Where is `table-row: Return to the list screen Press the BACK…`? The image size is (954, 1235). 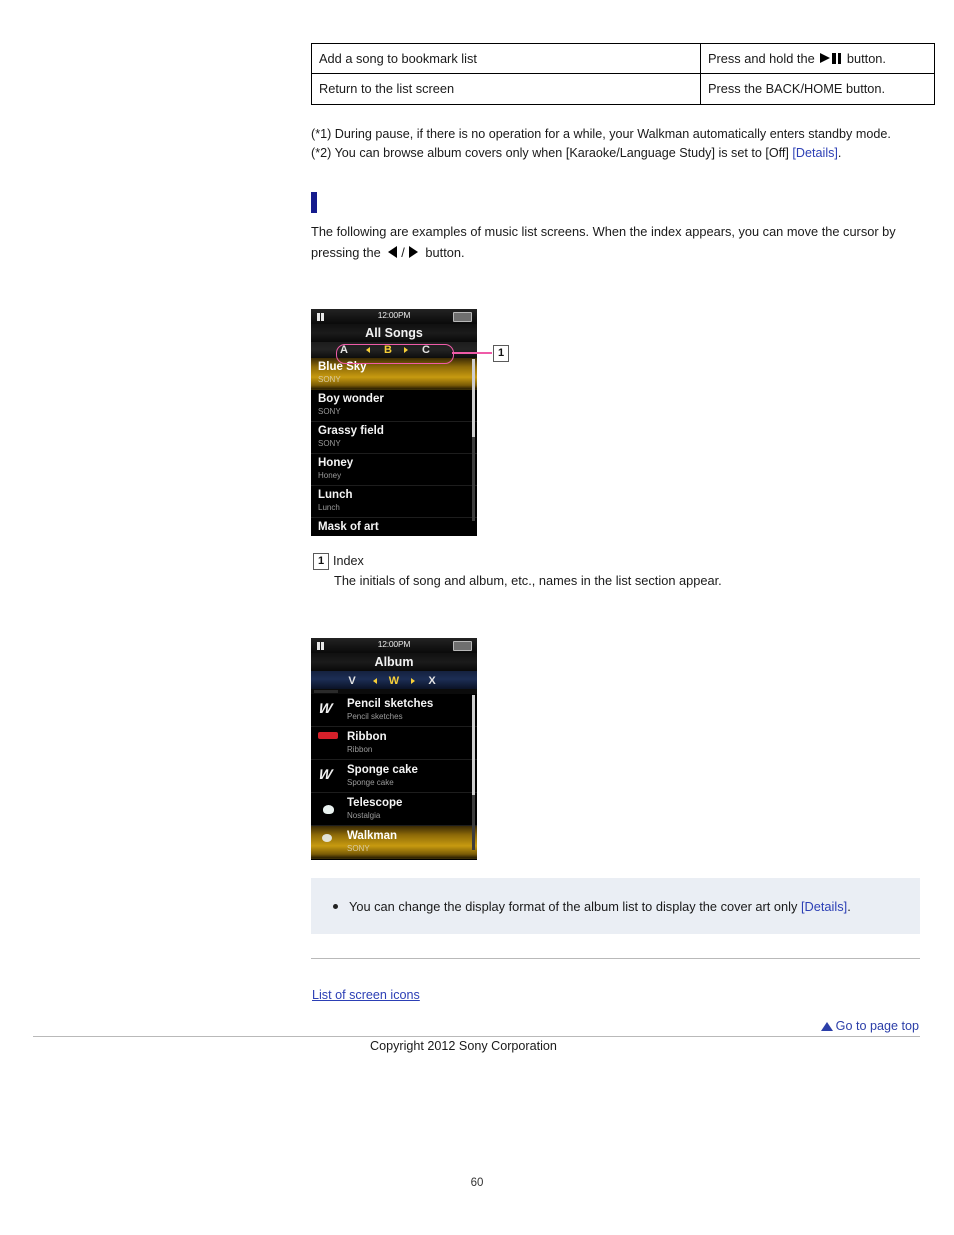 table-row: Return to the list screen Press the BACK… is located at coordinates (623, 89).